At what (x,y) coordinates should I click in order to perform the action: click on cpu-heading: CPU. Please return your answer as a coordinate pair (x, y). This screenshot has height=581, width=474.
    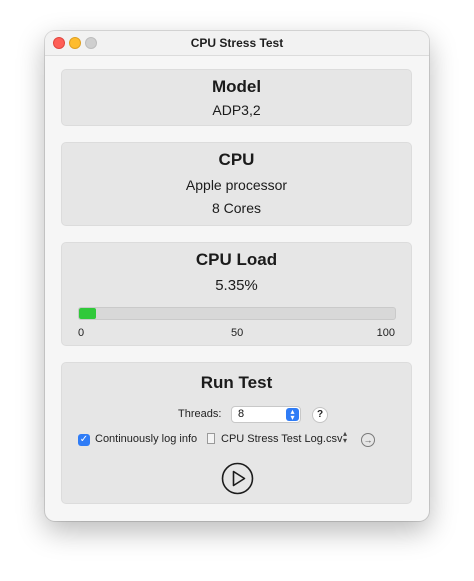
    Looking at the image, I should click on (236, 159).